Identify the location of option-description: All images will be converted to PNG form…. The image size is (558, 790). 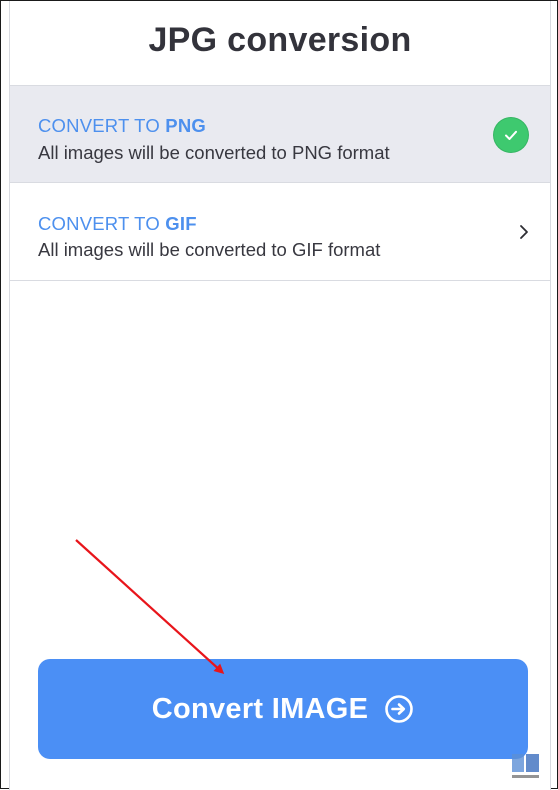
(214, 152).